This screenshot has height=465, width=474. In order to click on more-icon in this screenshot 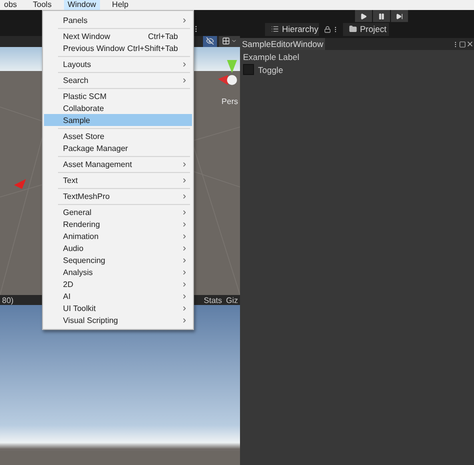, I will do `click(455, 44)`.